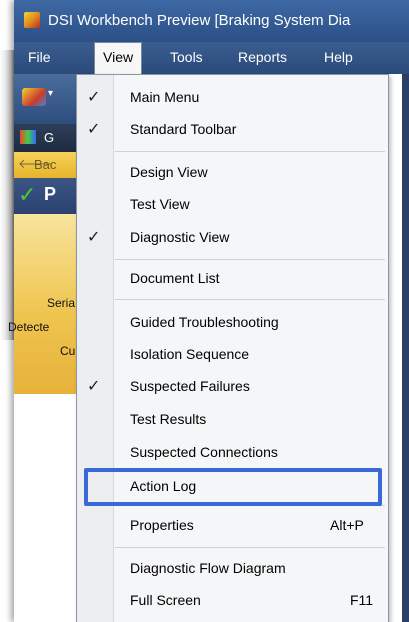 The width and height of the screenshot is (409, 622). Describe the element at coordinates (190, 386) in the screenshot. I see `menu-item-label: Suspected Failures` at that location.